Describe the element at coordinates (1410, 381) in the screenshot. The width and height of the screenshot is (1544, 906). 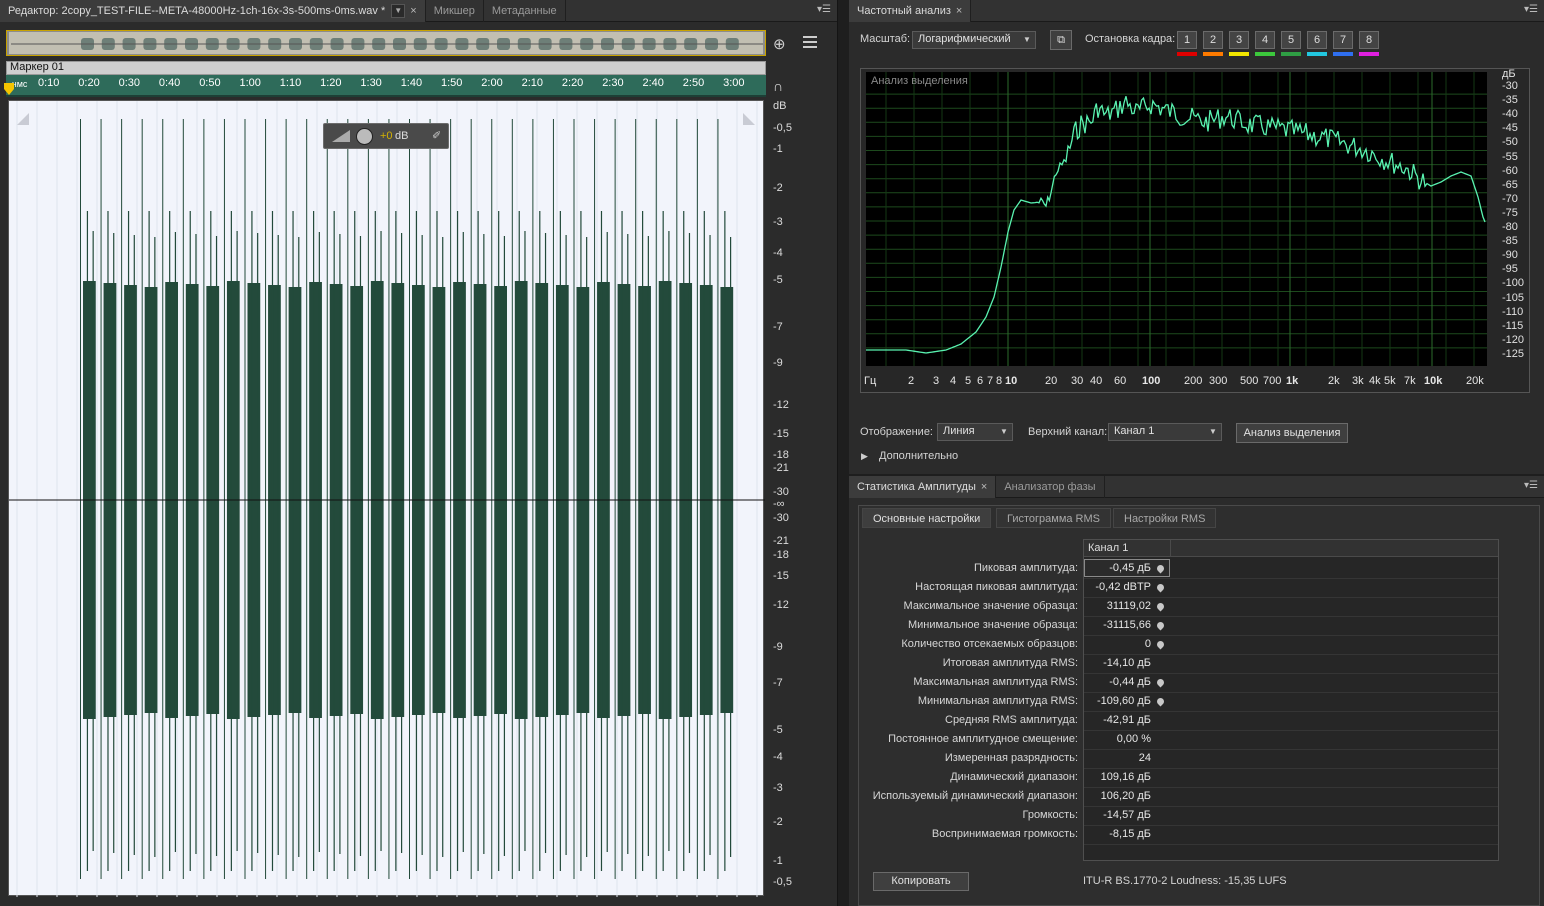
I see `x-tick: 7k` at that location.